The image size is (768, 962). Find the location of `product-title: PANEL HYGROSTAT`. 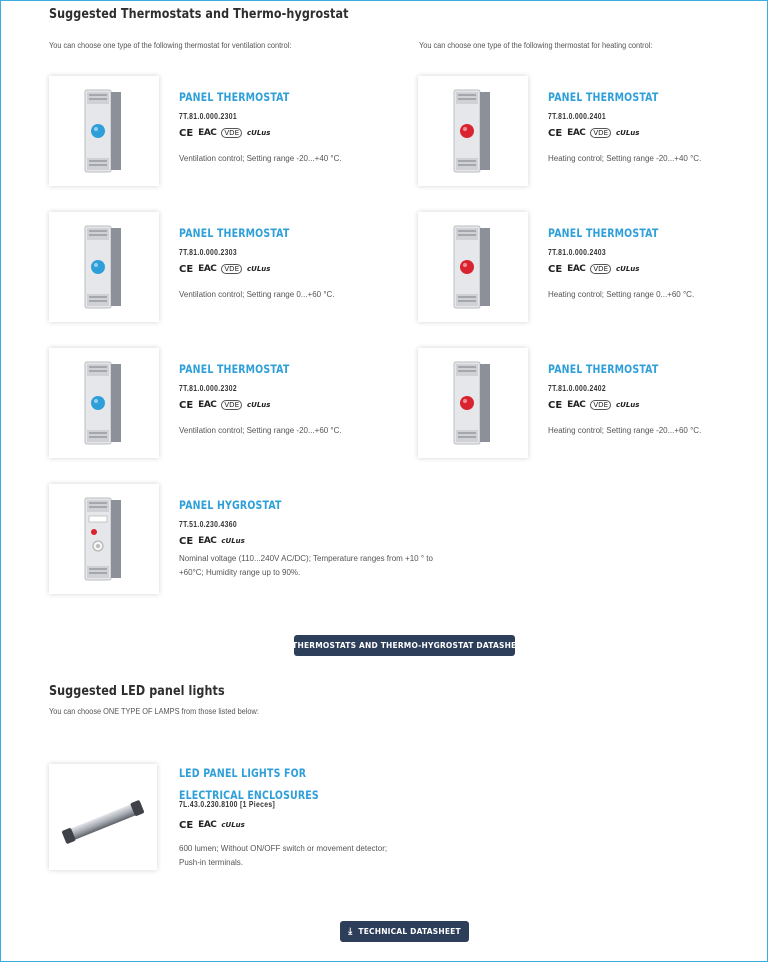

product-title: PANEL HYGROSTAT is located at coordinates (230, 505).